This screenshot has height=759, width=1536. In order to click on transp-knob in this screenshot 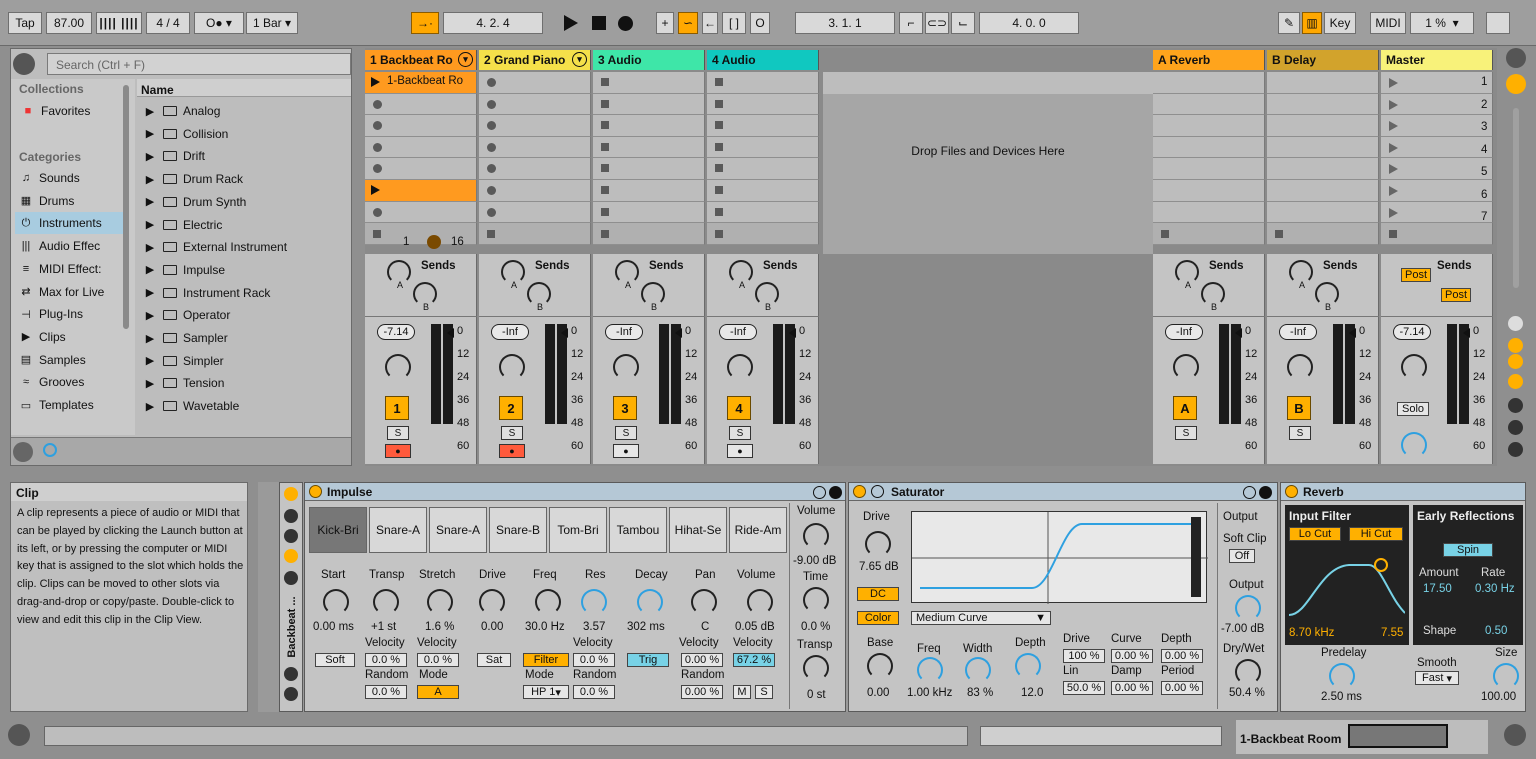, I will do `click(386, 602)`.